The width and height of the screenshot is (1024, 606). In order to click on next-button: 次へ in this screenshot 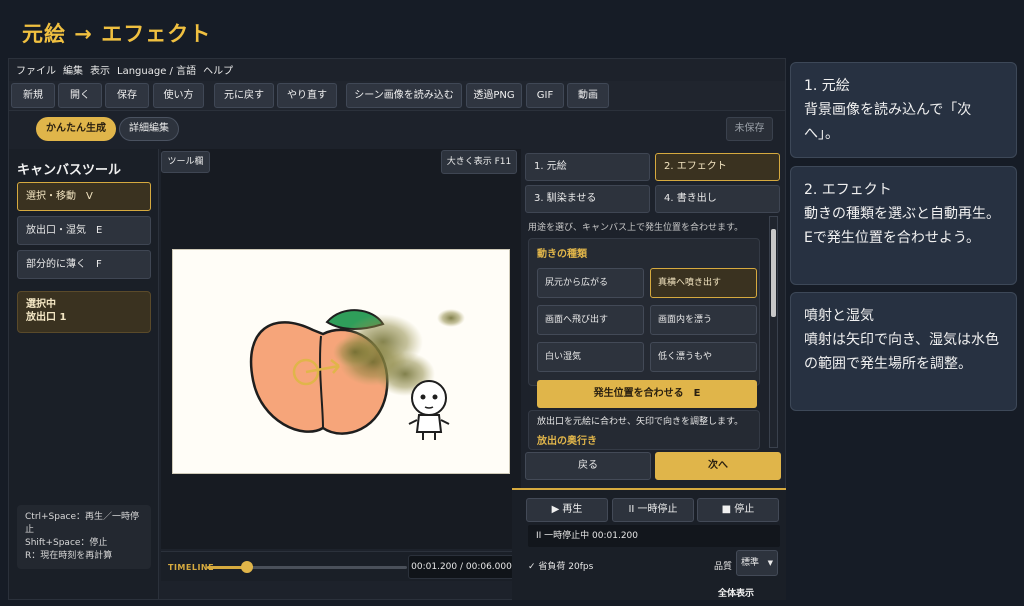, I will do `click(718, 466)`.